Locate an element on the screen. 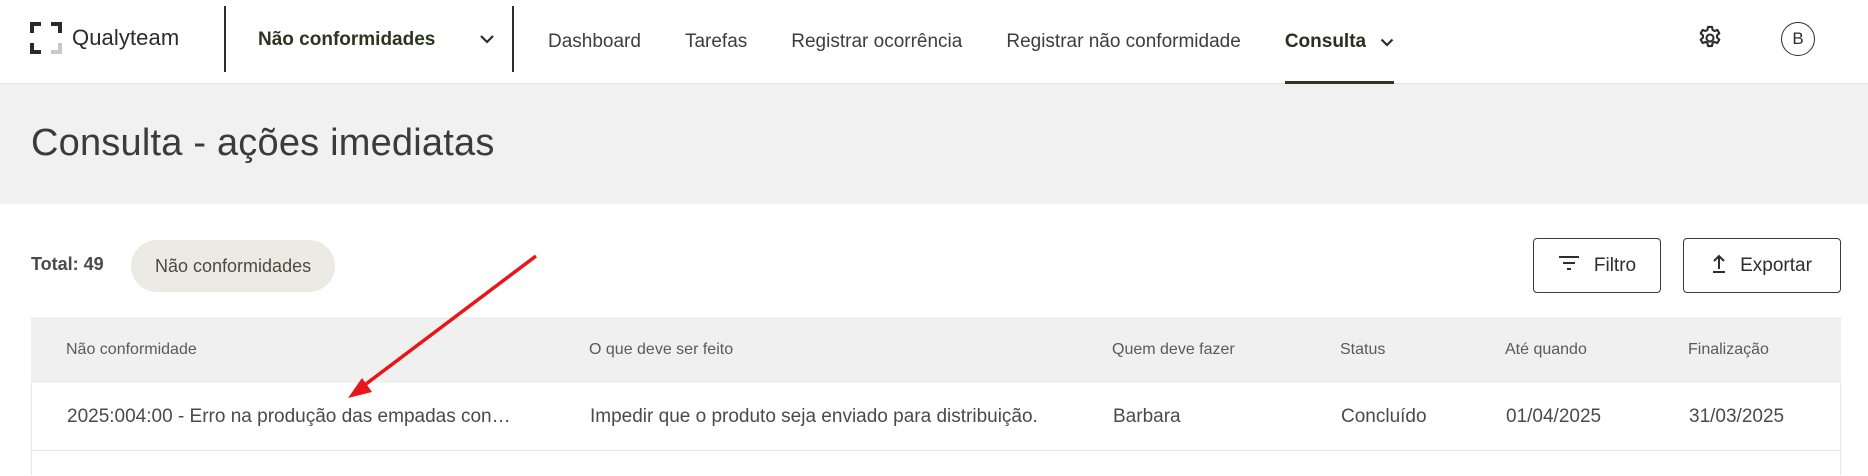  filter-button: Filtro is located at coordinates (1597, 265).